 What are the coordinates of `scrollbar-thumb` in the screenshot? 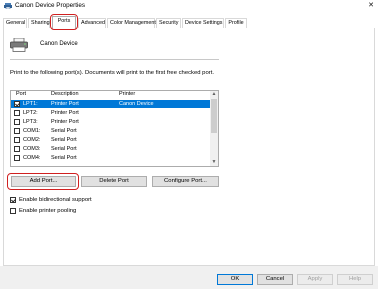 It's located at (214, 116).